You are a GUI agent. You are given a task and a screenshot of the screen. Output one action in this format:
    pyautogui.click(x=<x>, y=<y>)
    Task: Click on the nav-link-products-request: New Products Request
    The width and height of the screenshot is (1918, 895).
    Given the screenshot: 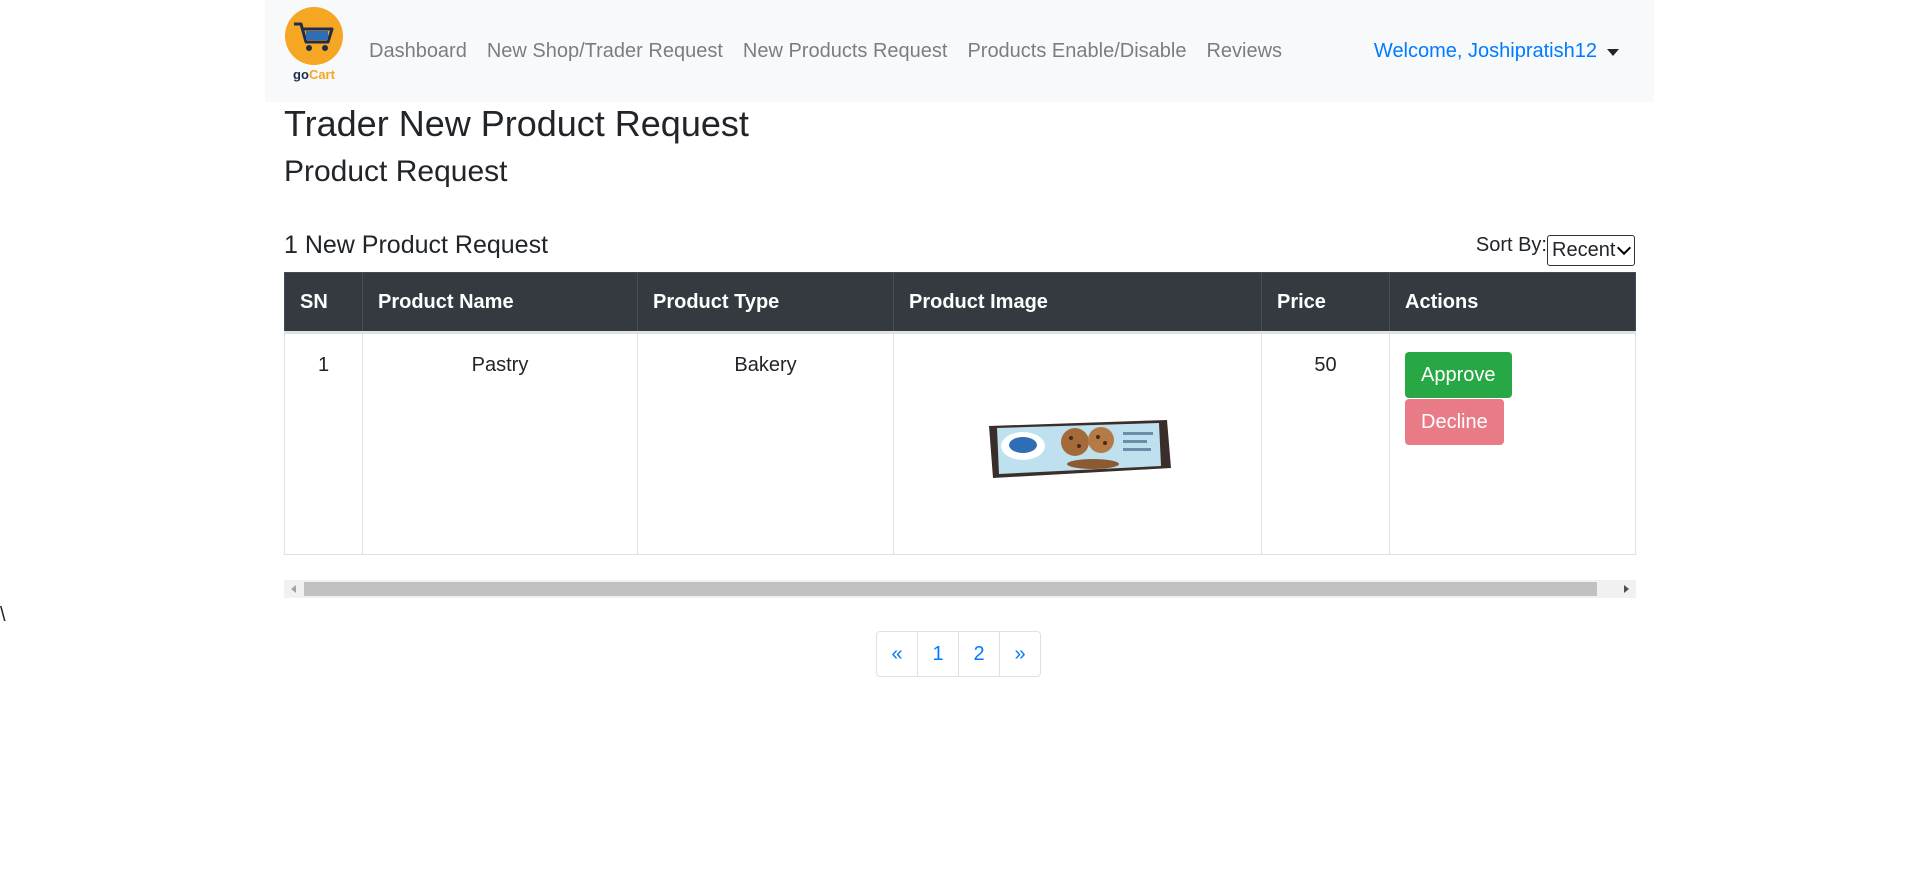 What is the action you would take?
    pyautogui.click(x=845, y=51)
    